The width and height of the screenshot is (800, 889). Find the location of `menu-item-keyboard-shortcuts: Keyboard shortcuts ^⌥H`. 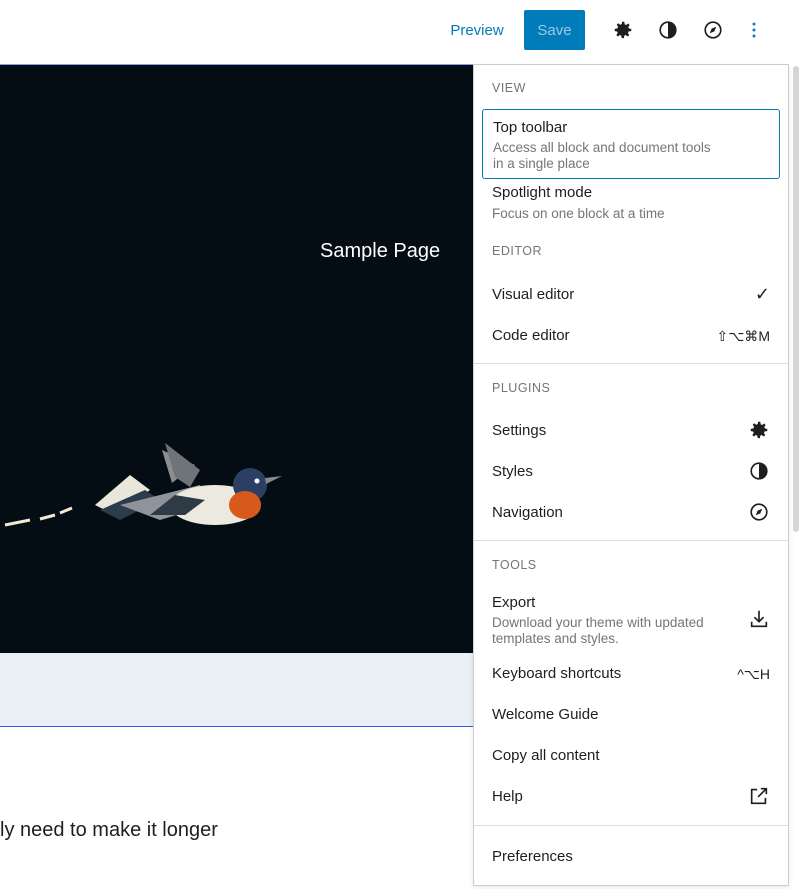

menu-item-keyboard-shortcuts: Keyboard shortcuts ^⌥H is located at coordinates (631, 674).